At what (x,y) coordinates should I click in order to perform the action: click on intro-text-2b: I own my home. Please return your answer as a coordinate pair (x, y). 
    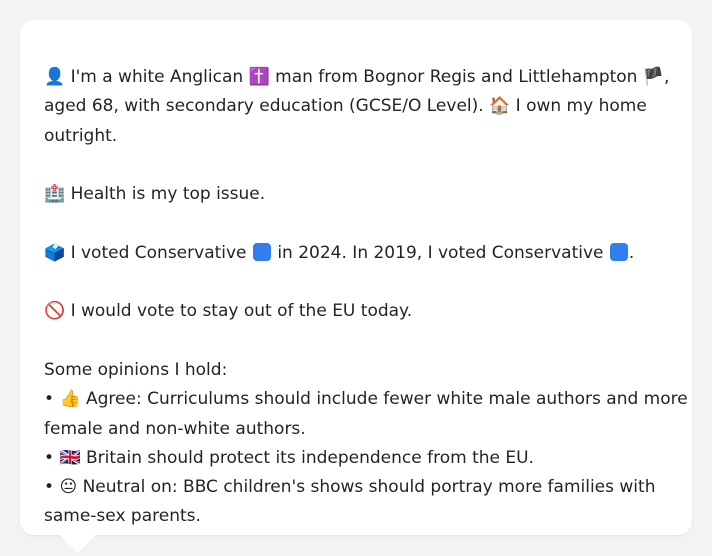
    Looking at the image, I should click on (581, 106).